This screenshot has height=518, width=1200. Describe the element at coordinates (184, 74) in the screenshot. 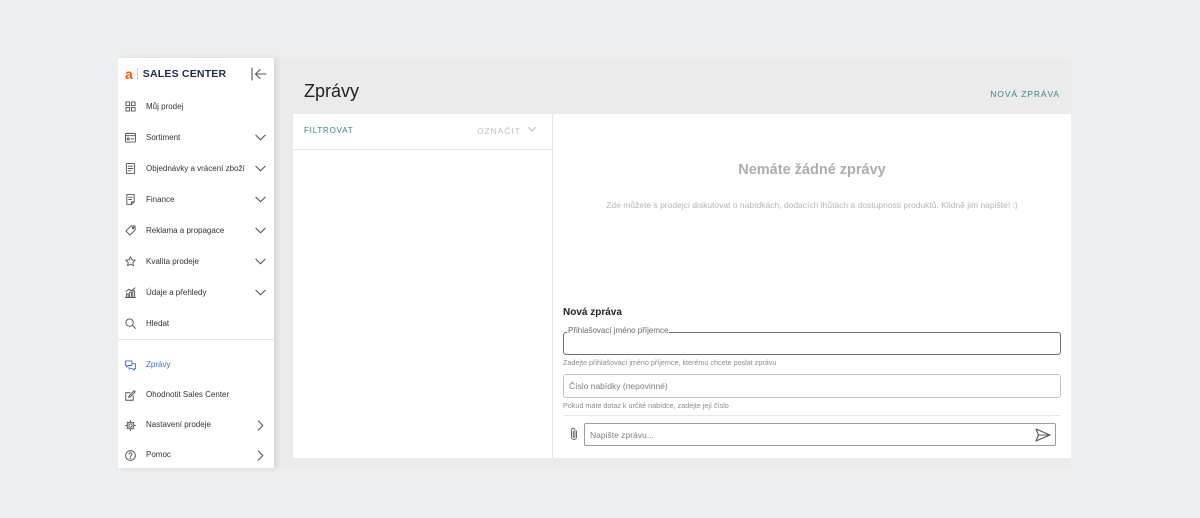

I see `logo-text: SALES CENTER` at that location.